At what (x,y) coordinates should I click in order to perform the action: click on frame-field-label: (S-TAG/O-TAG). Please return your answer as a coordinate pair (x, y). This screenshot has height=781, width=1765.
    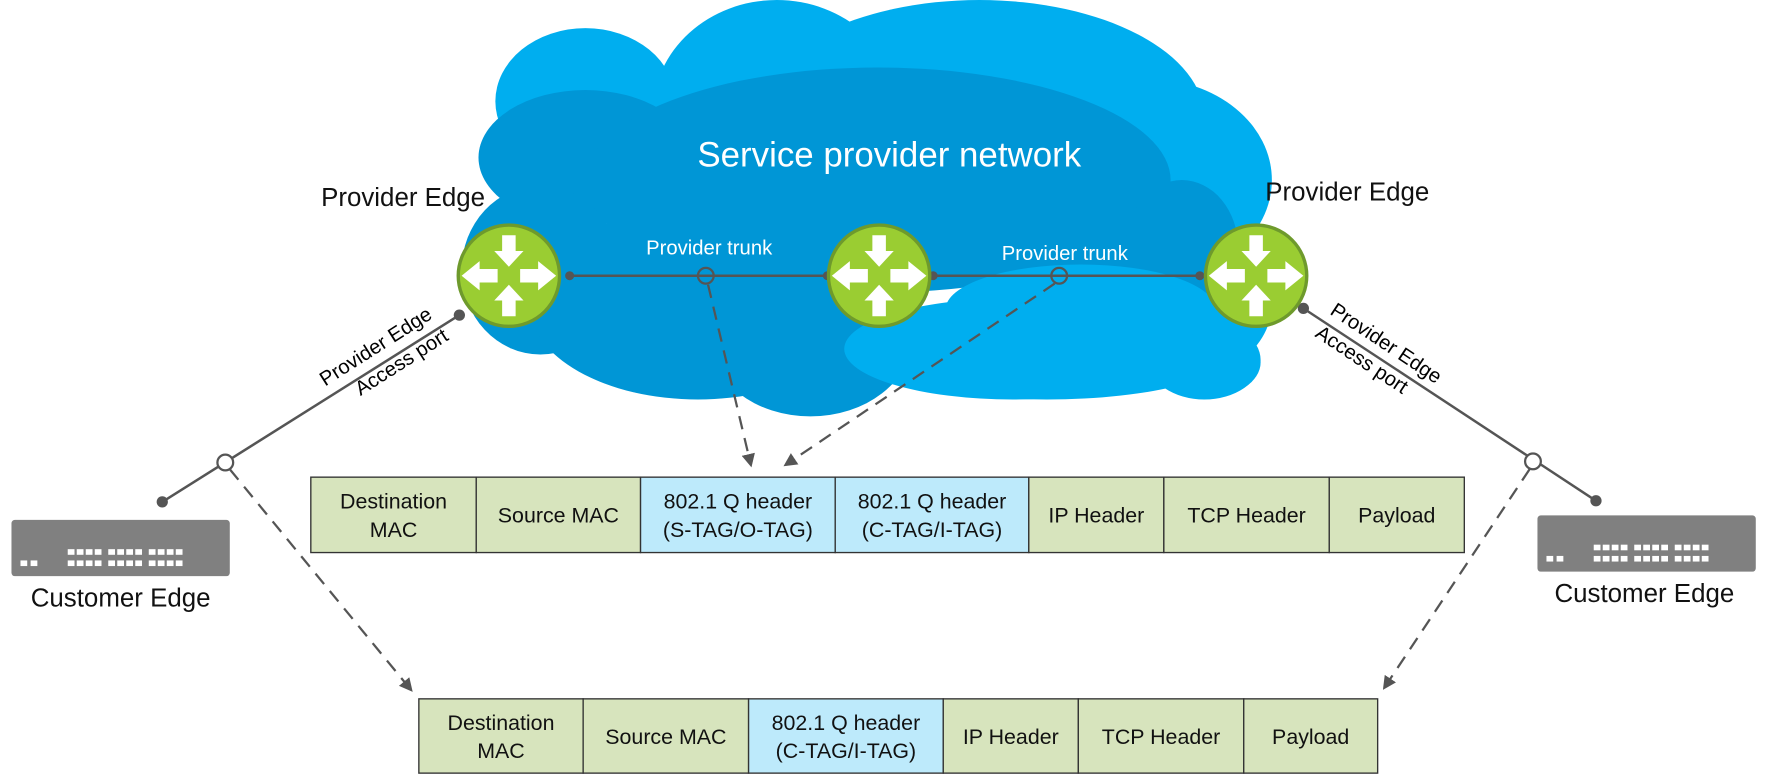
    Looking at the image, I should click on (738, 530).